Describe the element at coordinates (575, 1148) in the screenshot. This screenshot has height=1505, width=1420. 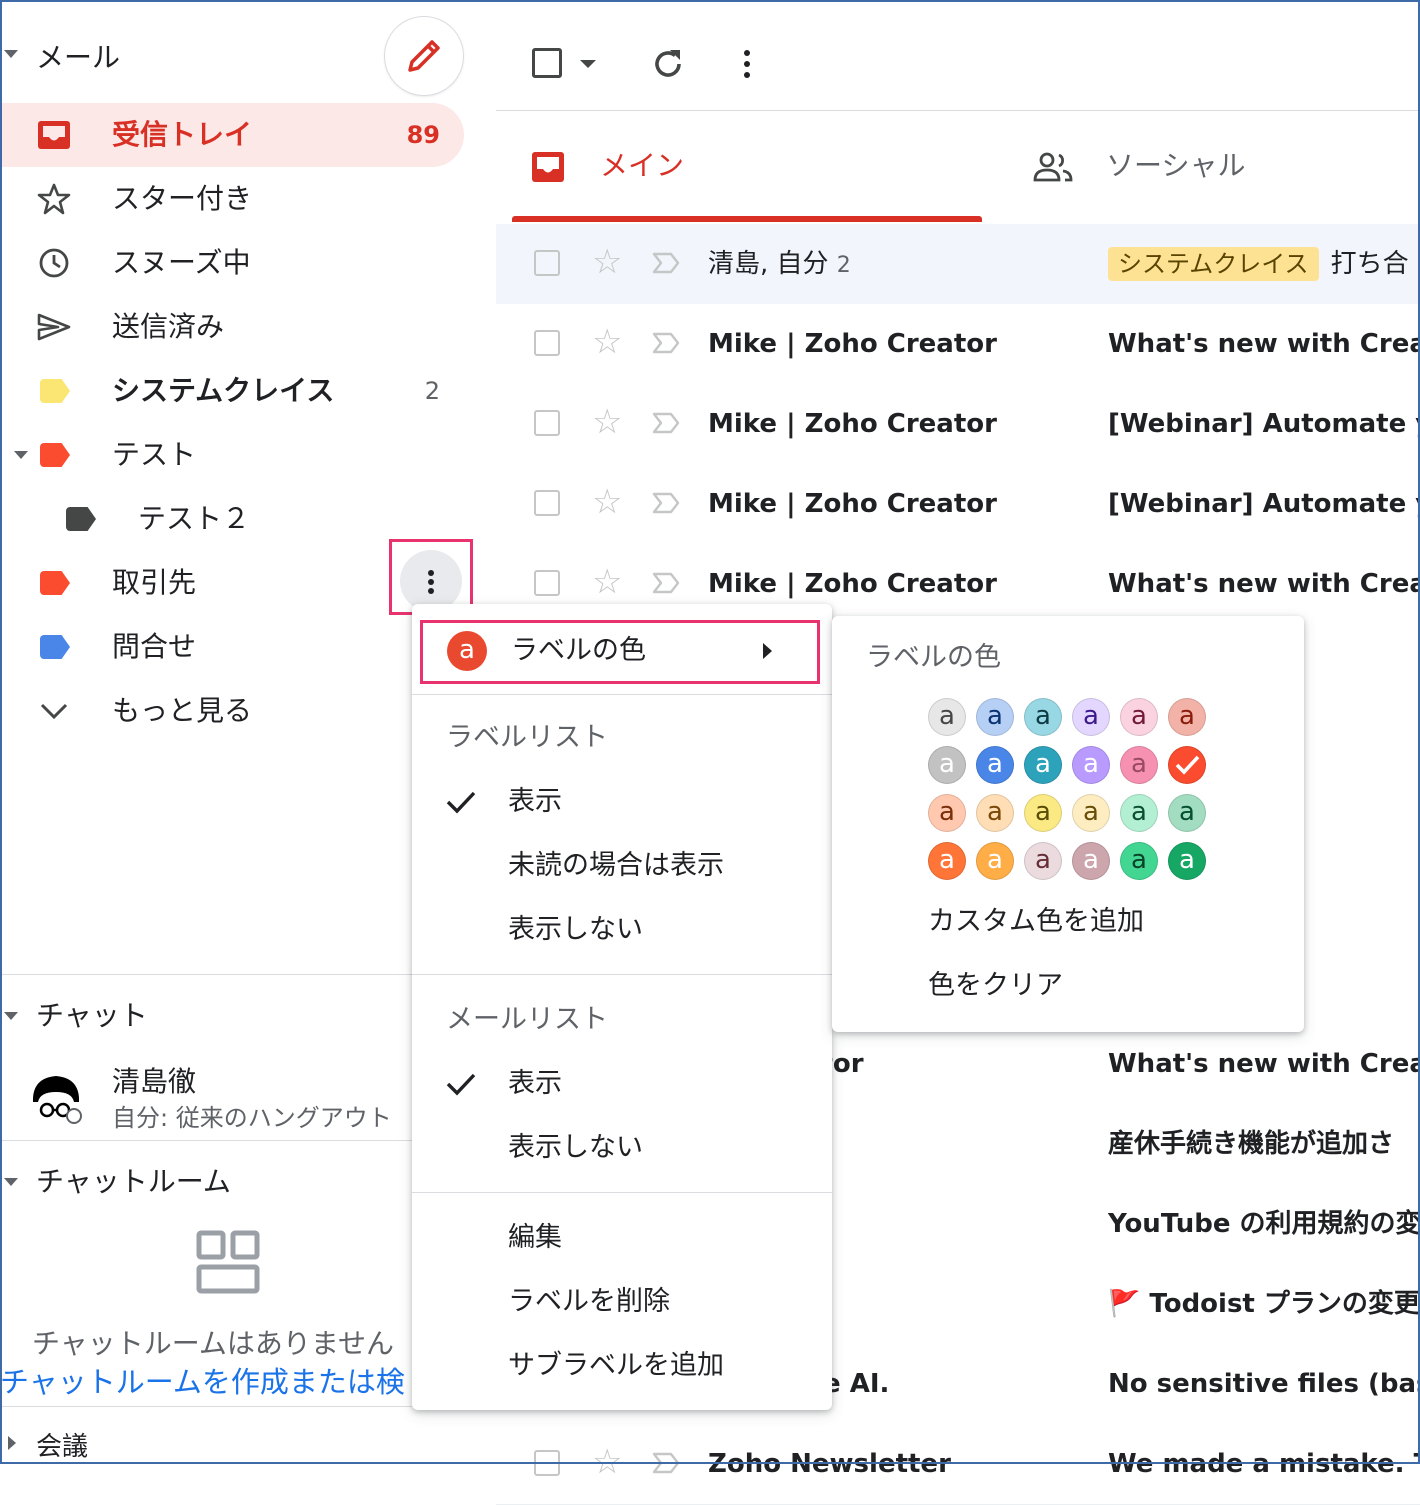
I see `menu-item-hide-in-list: 表示しない` at that location.